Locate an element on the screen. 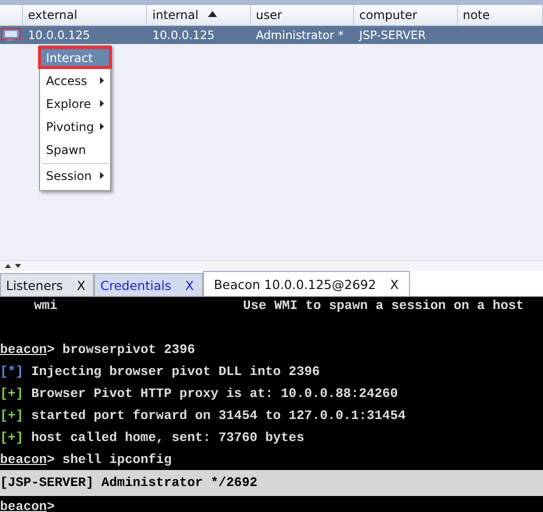  console-text: host called home, sent: 73760 bytes is located at coordinates (167, 437).